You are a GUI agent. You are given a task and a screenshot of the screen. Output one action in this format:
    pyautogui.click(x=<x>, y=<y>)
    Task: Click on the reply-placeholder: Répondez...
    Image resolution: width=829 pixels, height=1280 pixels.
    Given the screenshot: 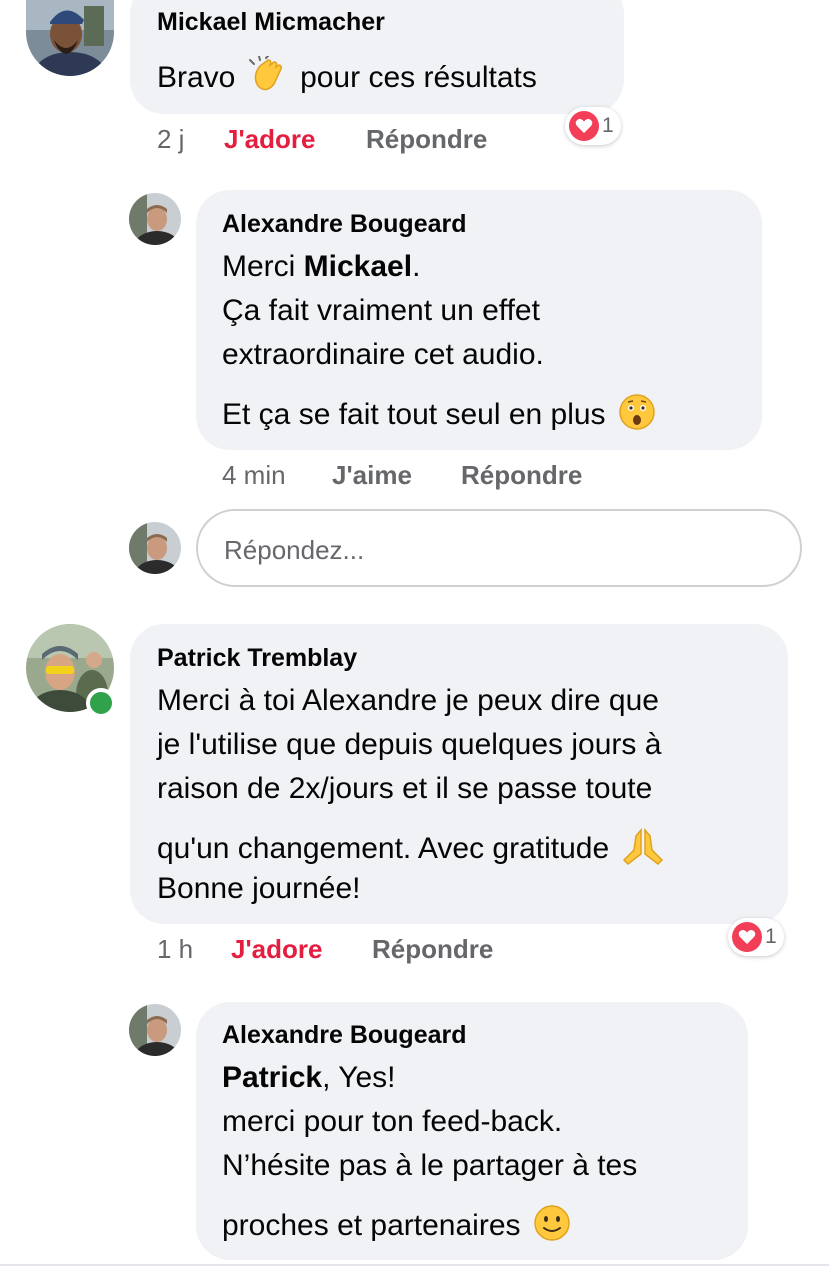 What is the action you would take?
    pyautogui.click(x=294, y=550)
    